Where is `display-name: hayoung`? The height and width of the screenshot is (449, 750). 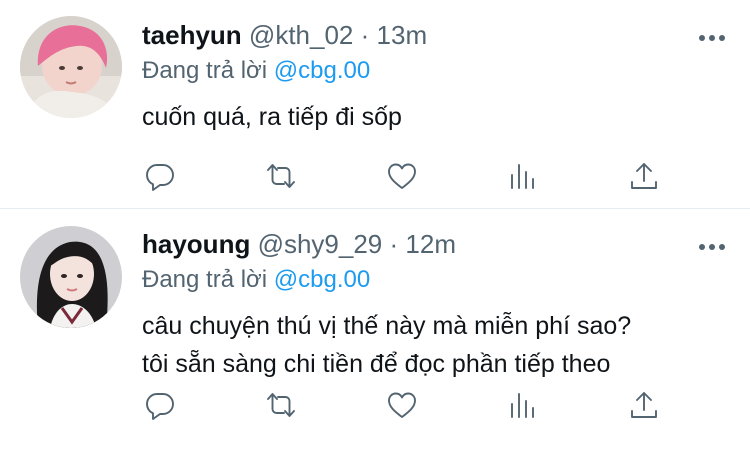 display-name: hayoung is located at coordinates (196, 244).